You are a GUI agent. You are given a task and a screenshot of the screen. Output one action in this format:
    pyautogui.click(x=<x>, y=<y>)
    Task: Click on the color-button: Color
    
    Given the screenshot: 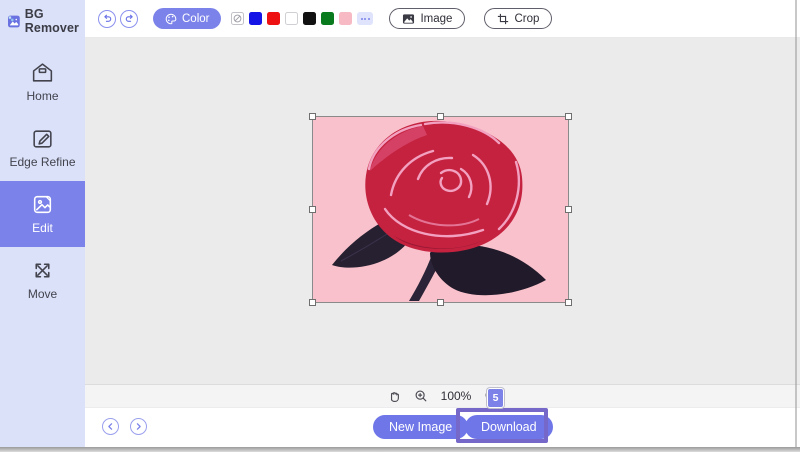 What is the action you would take?
    pyautogui.click(x=187, y=18)
    